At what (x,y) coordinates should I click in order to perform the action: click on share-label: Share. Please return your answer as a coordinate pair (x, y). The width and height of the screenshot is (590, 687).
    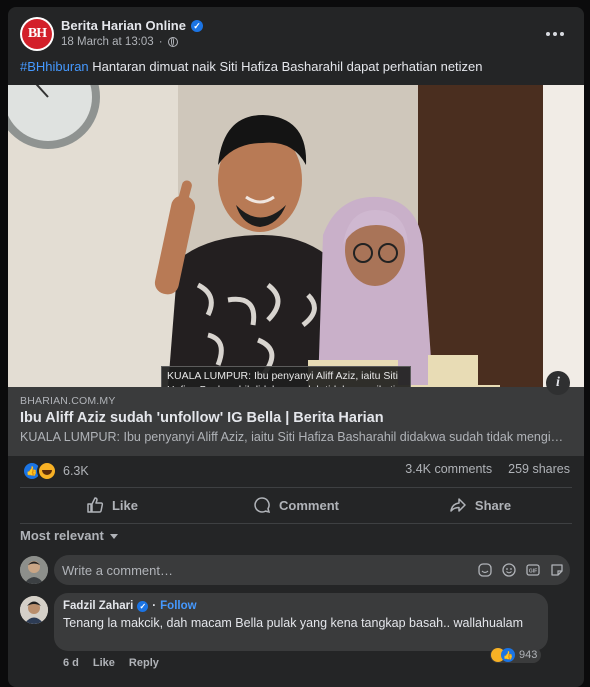
    Looking at the image, I should click on (493, 505).